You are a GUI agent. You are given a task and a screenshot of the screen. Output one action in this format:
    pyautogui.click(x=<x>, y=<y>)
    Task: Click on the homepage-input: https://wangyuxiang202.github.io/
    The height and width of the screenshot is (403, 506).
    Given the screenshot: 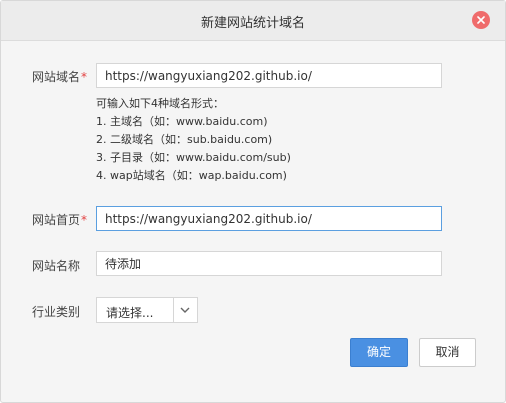 What is the action you would take?
    pyautogui.click(x=269, y=218)
    